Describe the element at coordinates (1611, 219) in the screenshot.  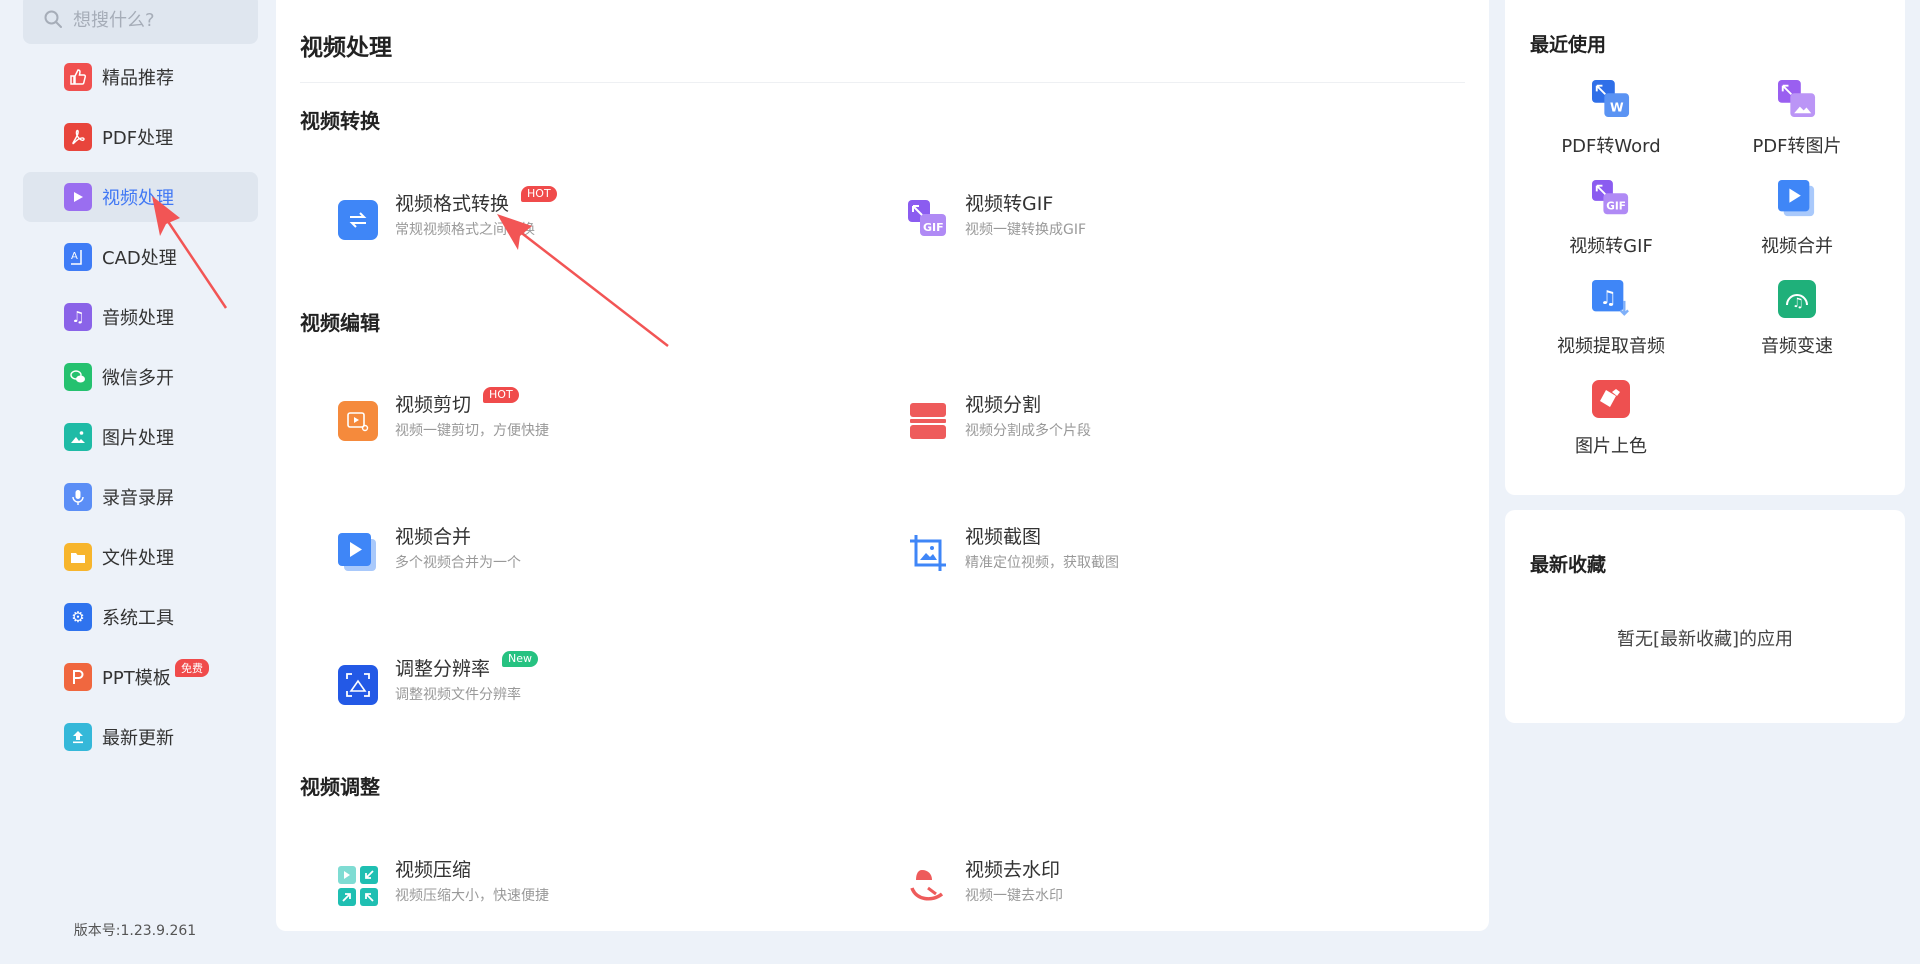
I see `recent-item-video-to-gif: GIF 视频转GIF` at that location.